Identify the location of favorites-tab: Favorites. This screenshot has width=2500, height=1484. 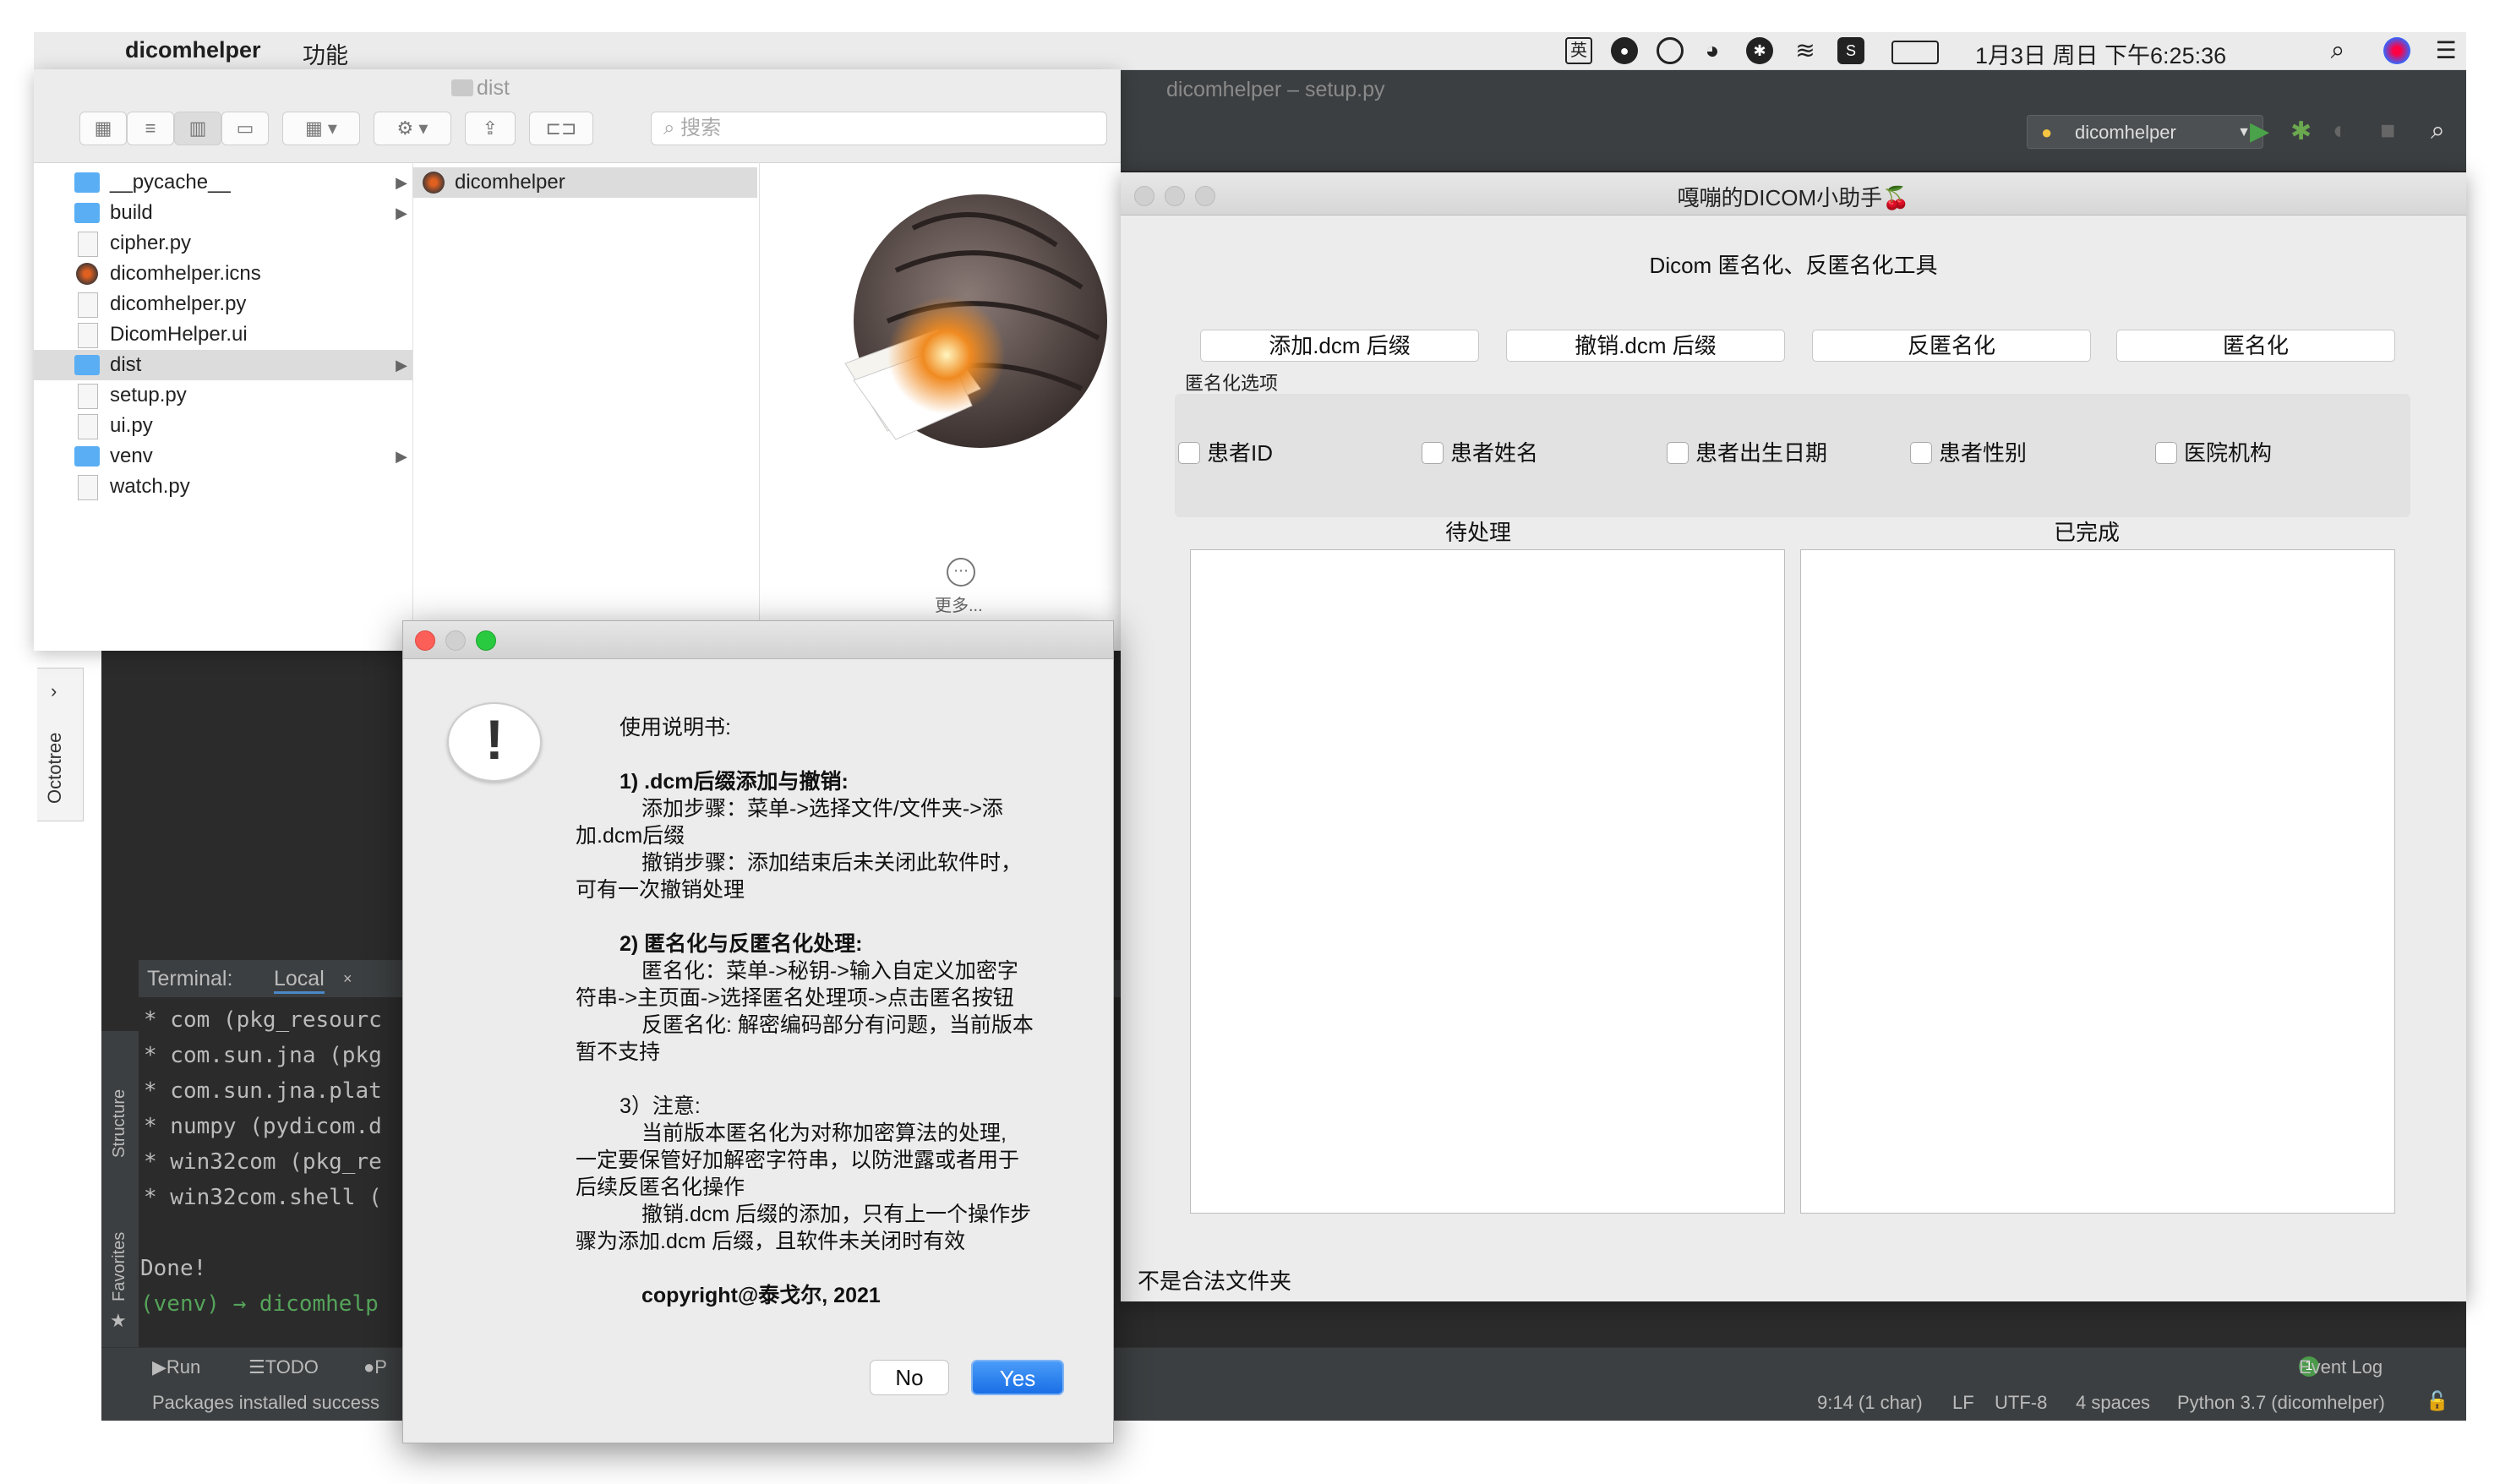
(119, 1267).